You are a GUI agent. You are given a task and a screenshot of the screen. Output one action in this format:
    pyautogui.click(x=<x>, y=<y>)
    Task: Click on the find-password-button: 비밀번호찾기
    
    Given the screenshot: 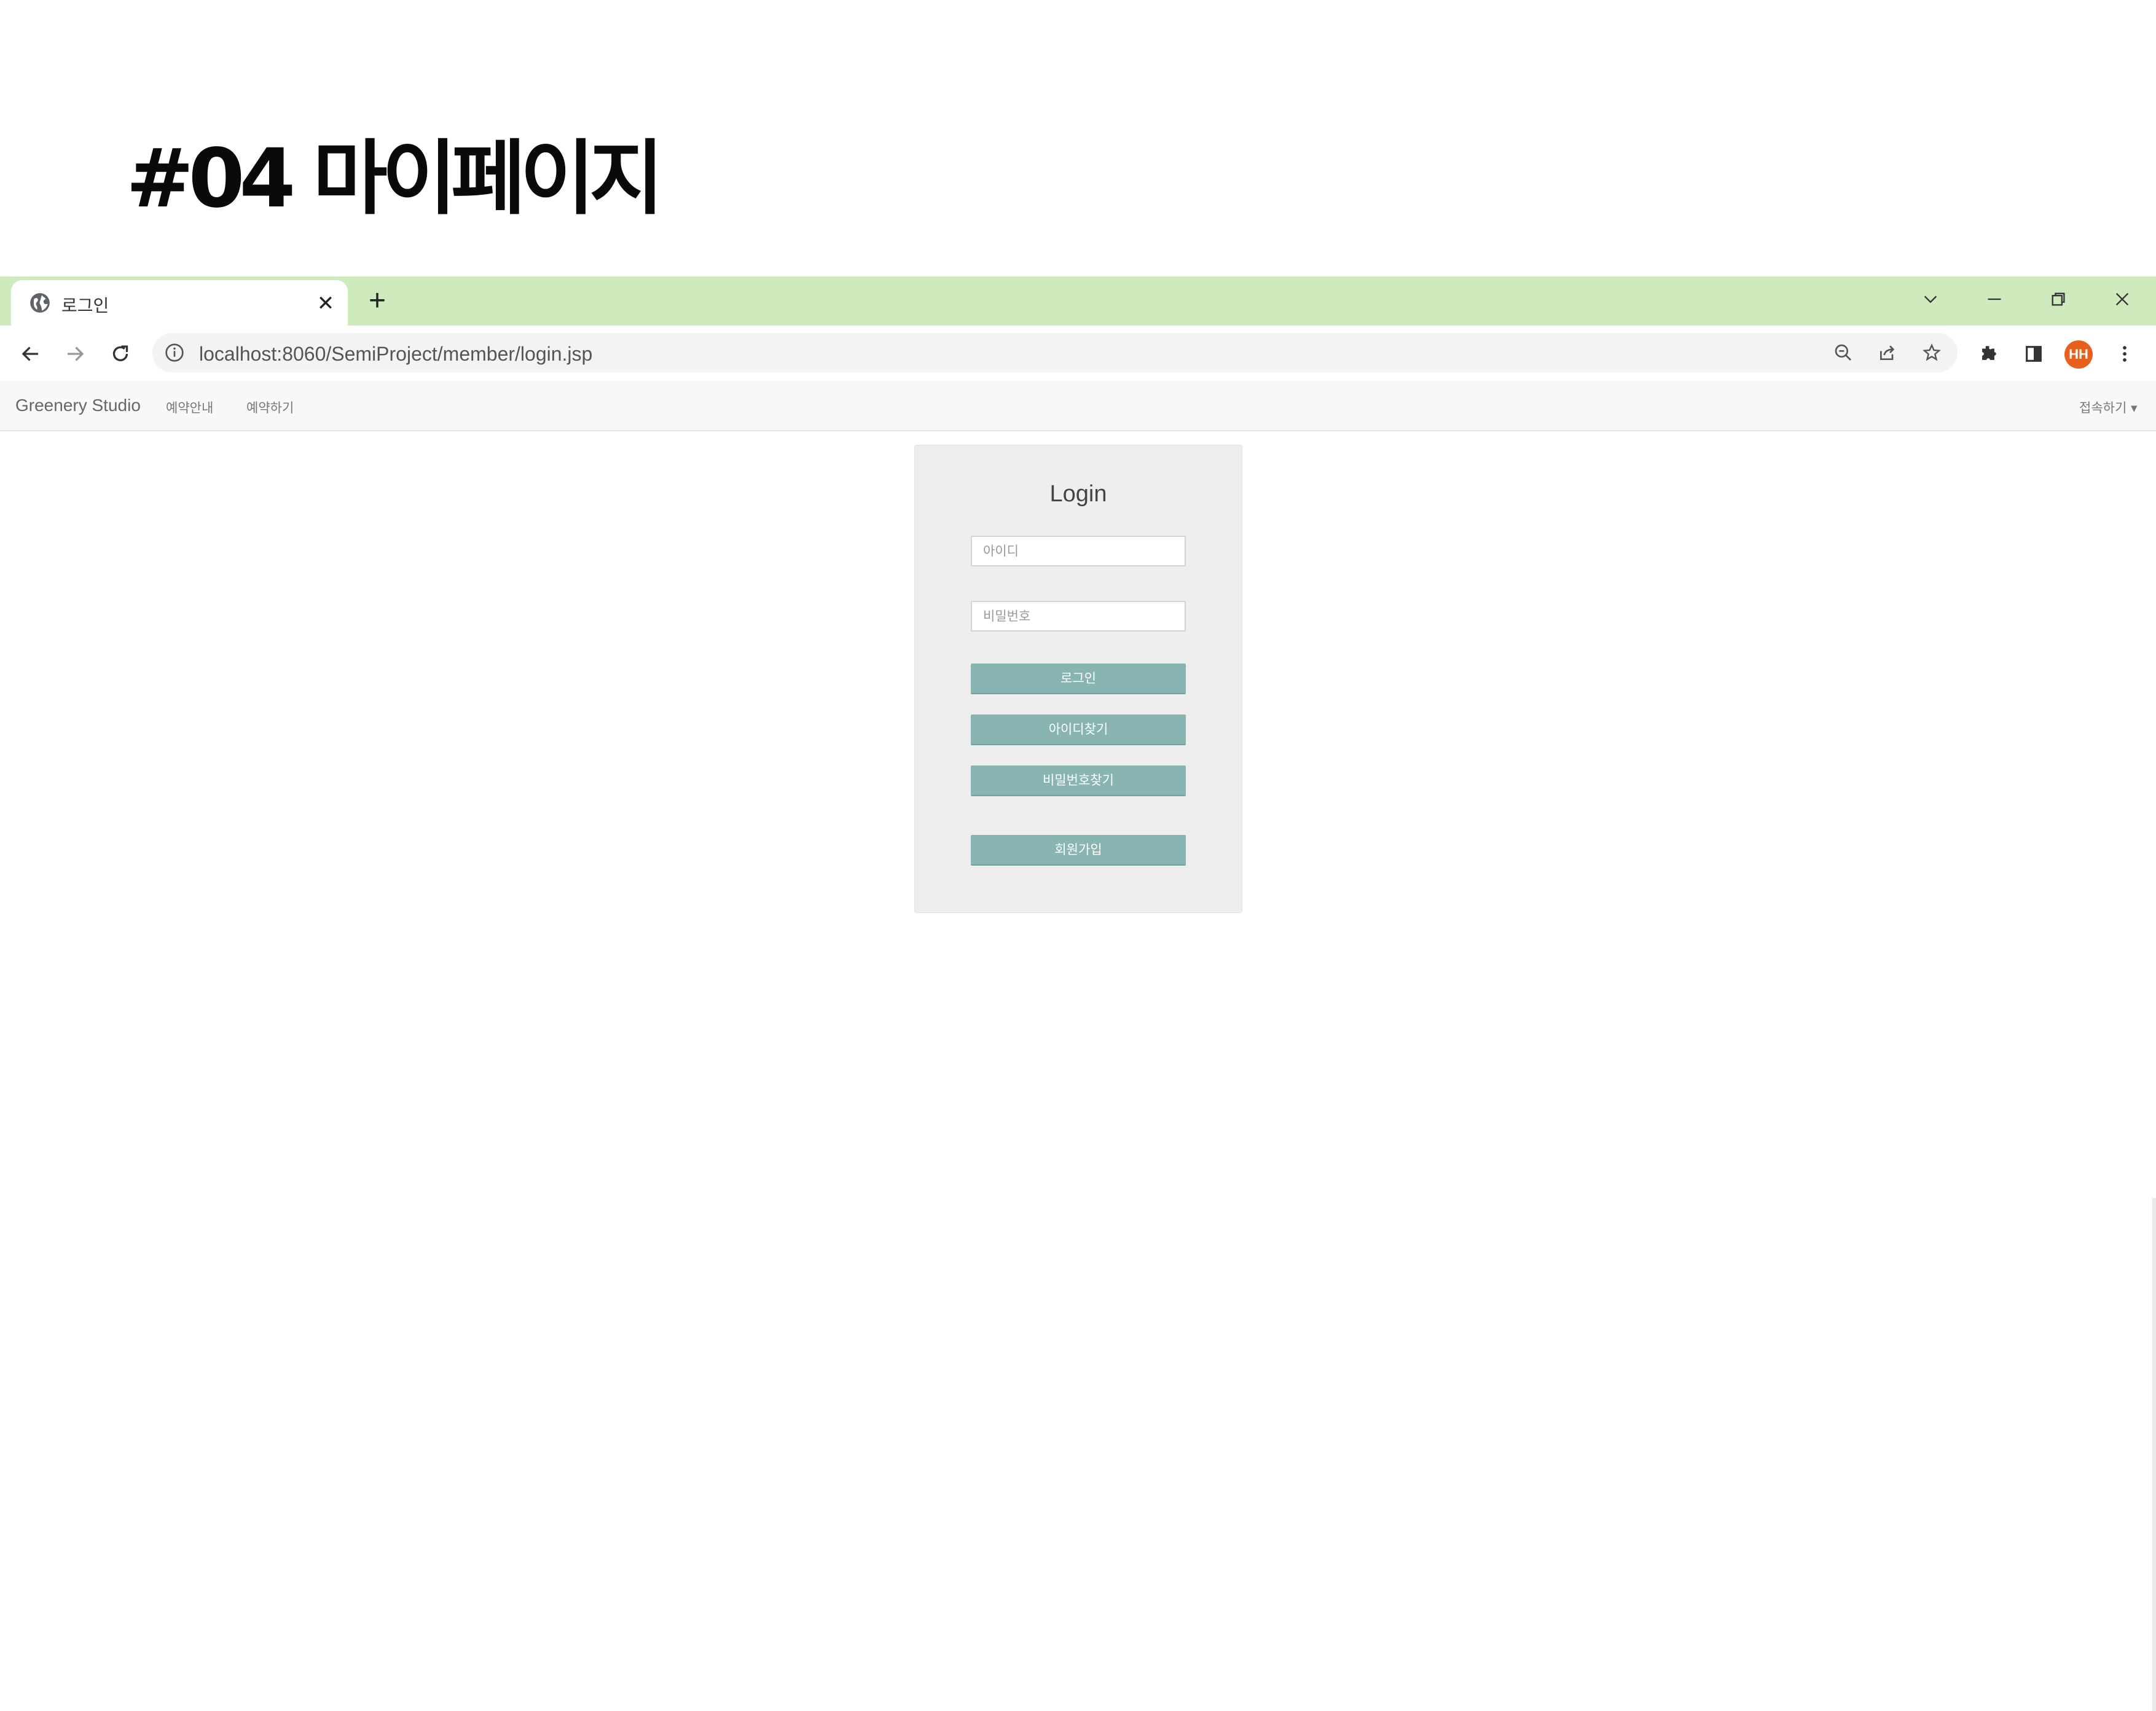 What is the action you would take?
    pyautogui.click(x=1078, y=780)
    